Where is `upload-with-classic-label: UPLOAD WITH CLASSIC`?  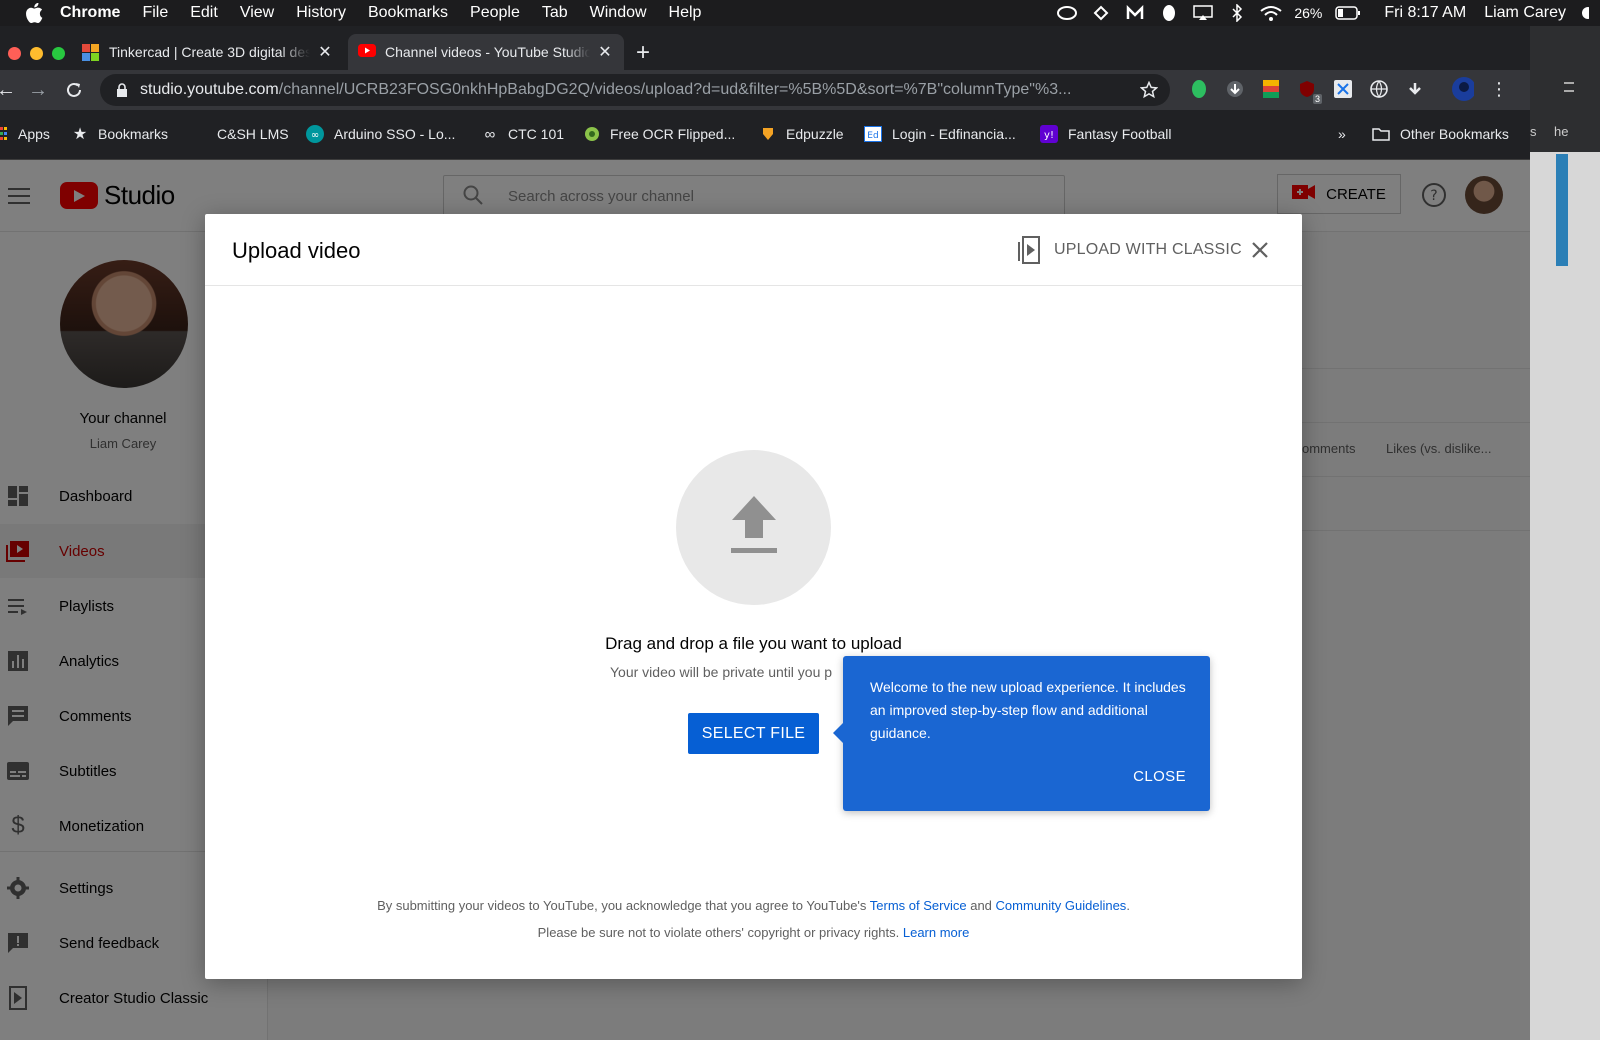
upload-with-classic-label: UPLOAD WITH CLASSIC is located at coordinates (1148, 249).